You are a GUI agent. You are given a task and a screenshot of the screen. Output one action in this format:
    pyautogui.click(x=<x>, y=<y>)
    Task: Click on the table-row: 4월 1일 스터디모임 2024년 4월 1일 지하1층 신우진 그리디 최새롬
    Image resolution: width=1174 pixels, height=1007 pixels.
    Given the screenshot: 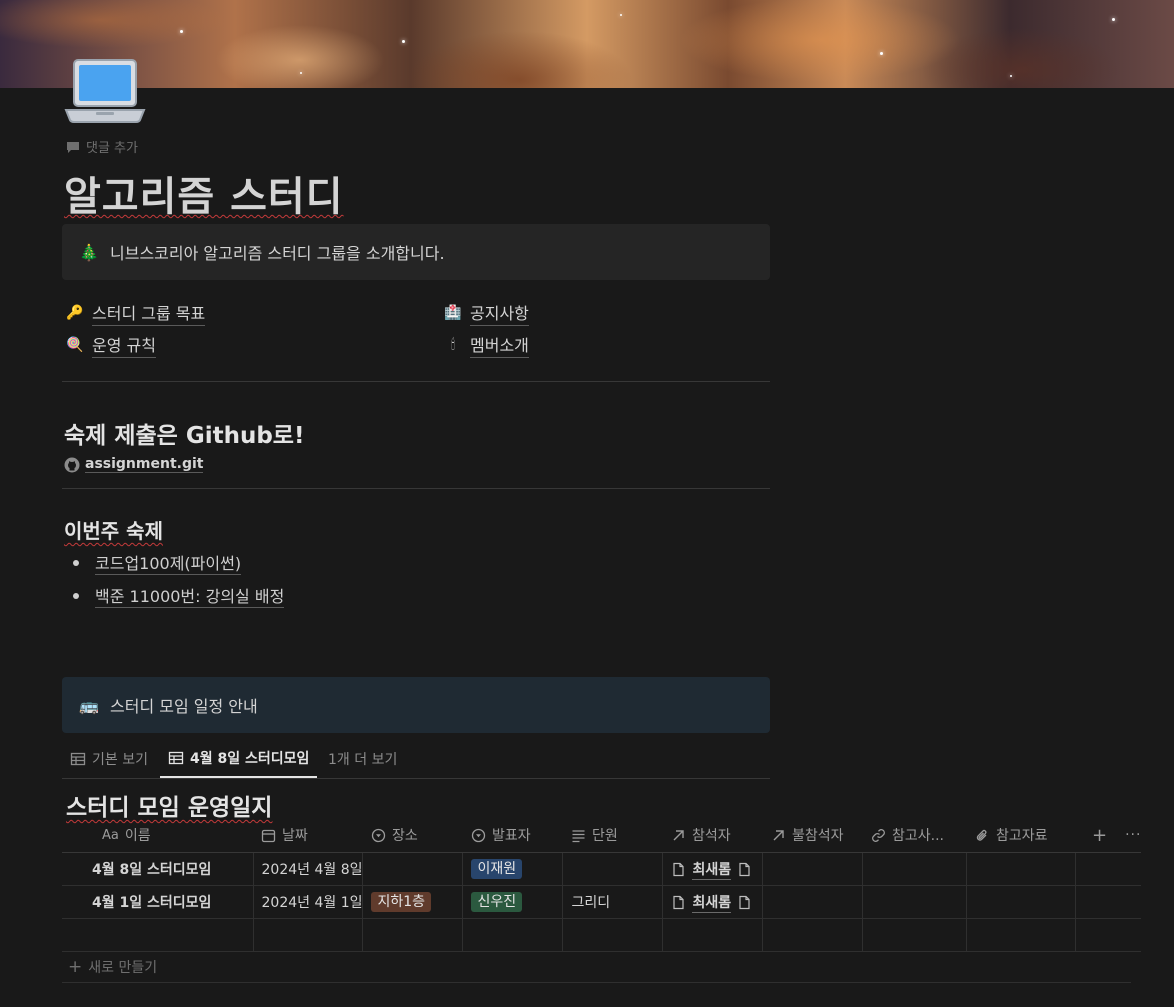 What is the action you would take?
    pyautogui.click(x=602, y=902)
    